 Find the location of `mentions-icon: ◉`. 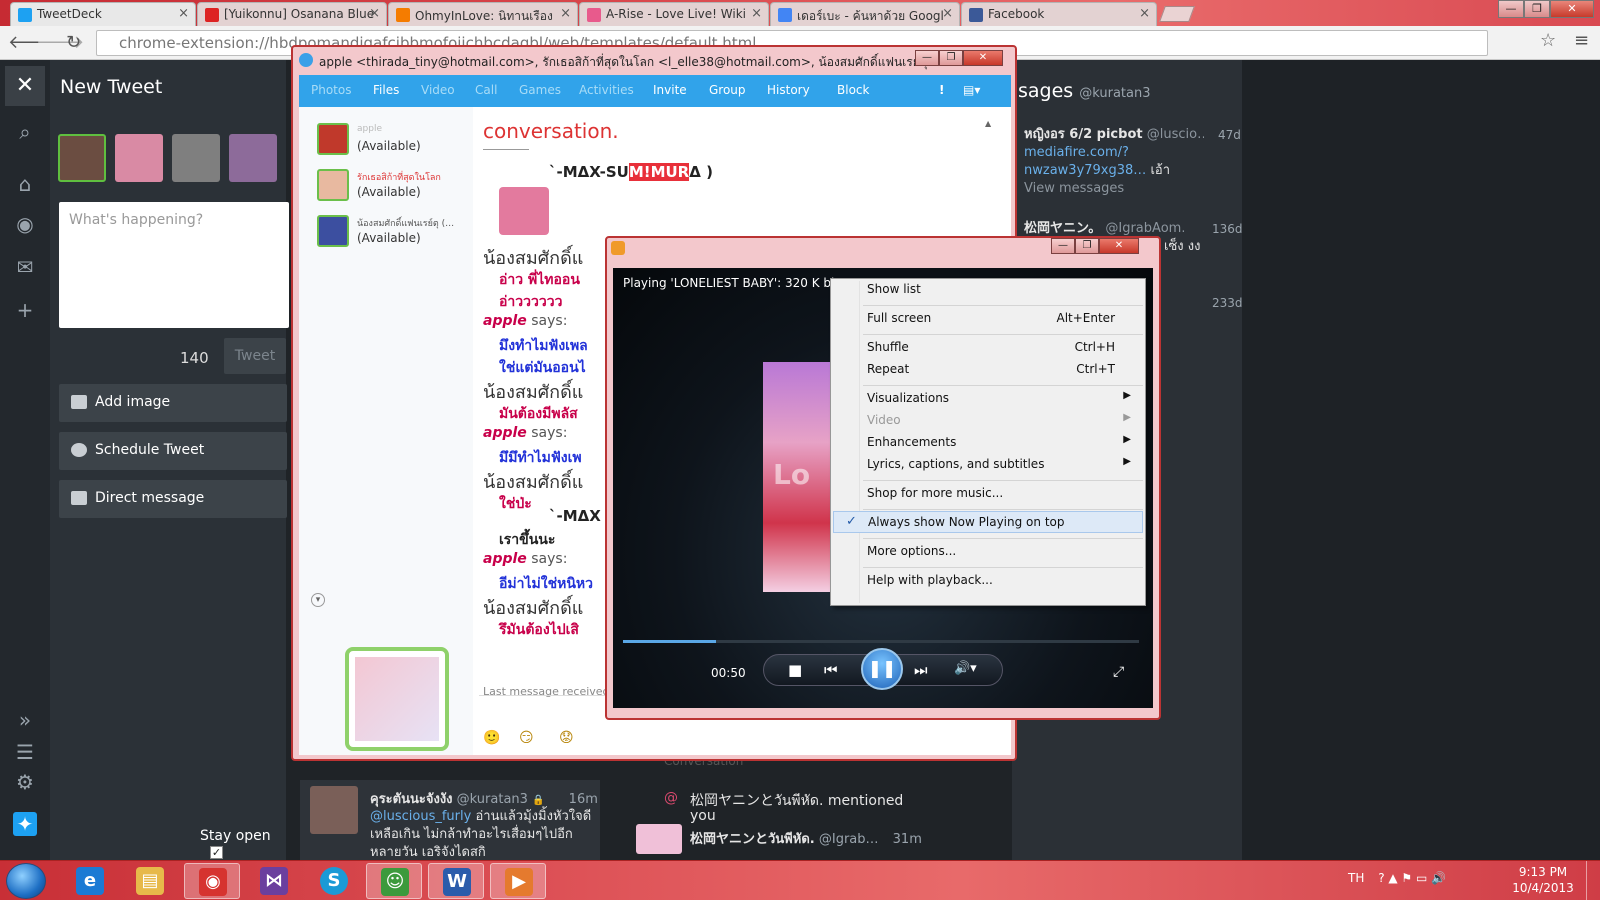

mentions-icon: ◉ is located at coordinates (25, 224).